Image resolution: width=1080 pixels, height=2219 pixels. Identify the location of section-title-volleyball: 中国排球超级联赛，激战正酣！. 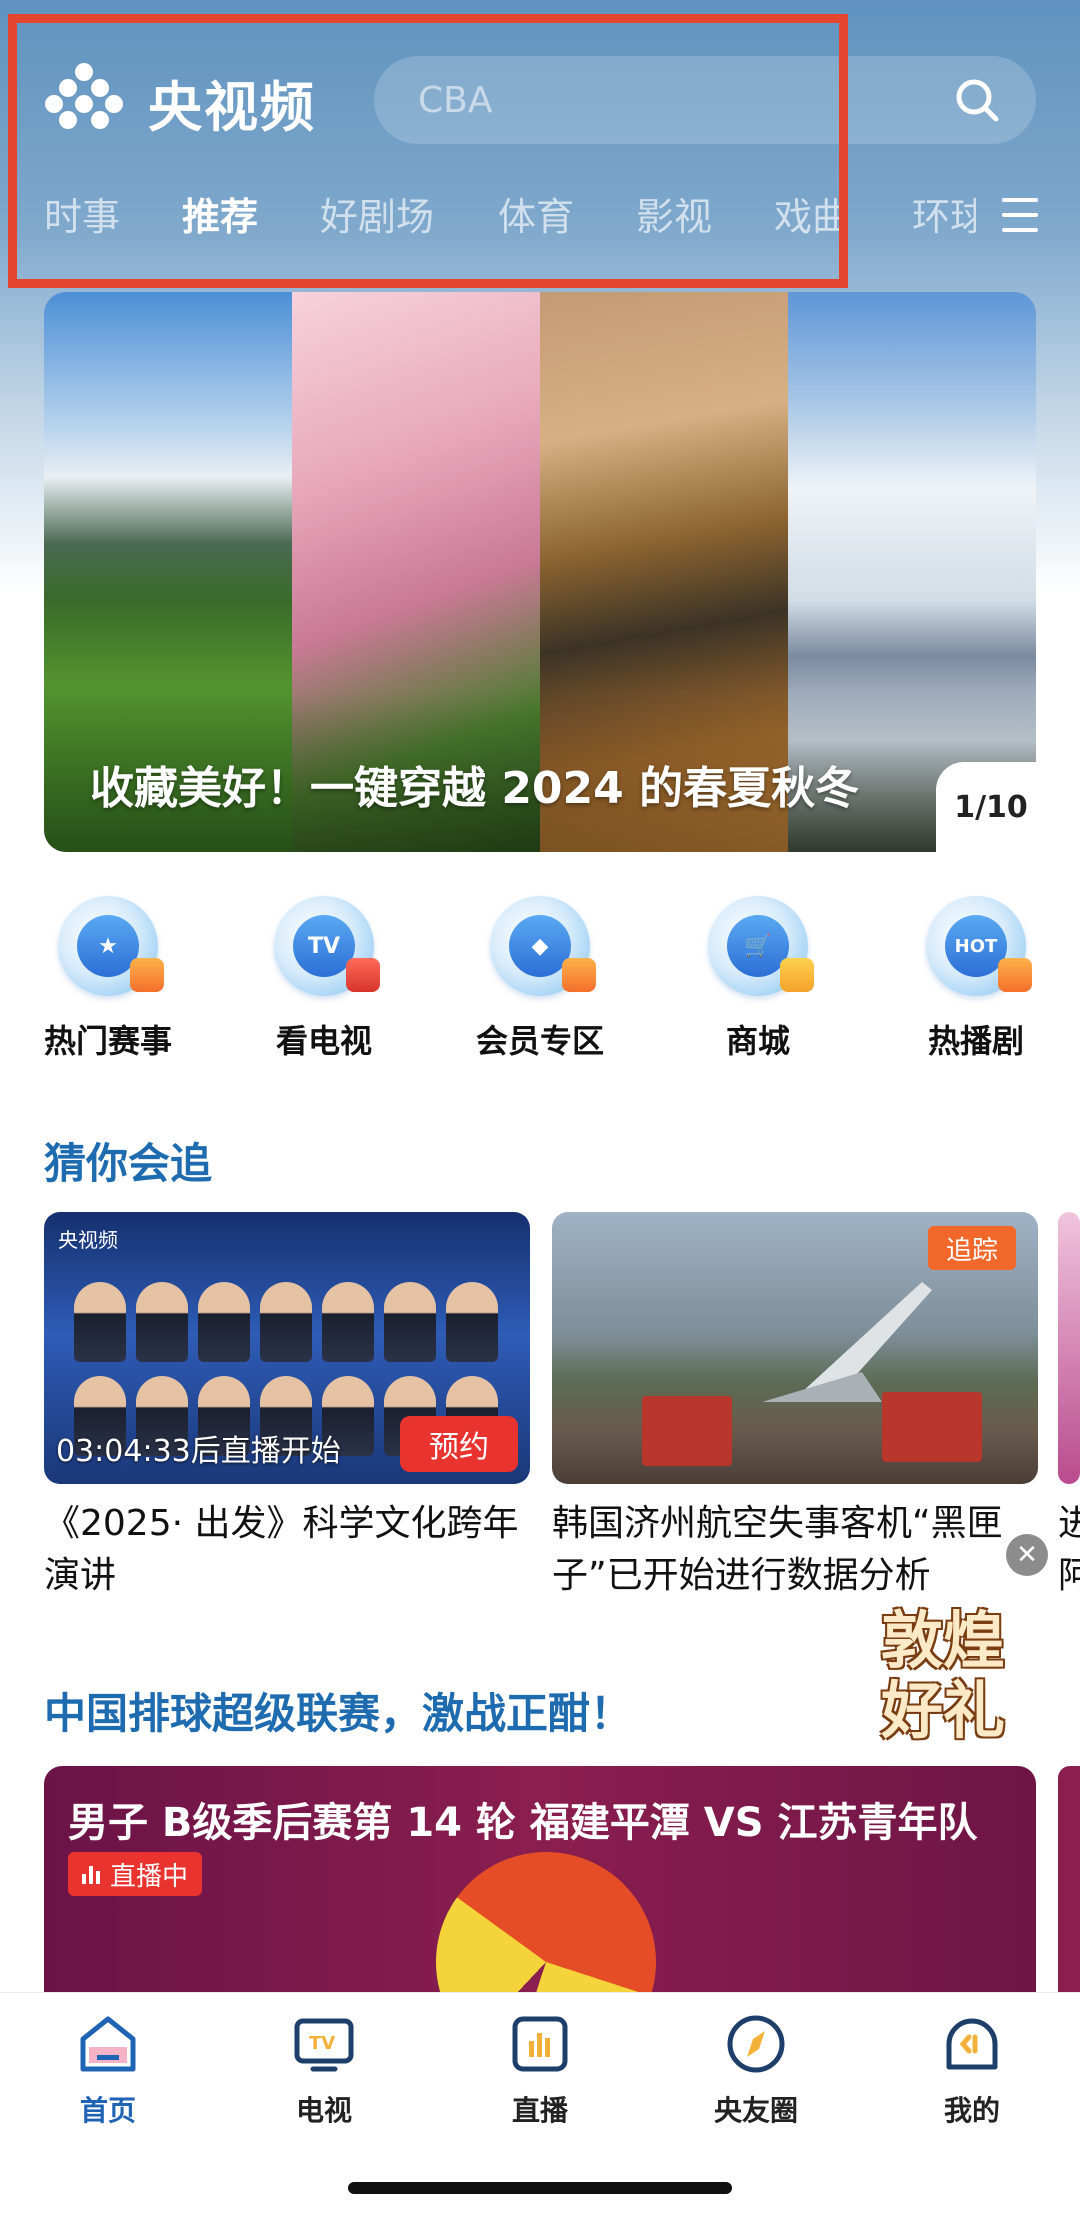
(338, 1713).